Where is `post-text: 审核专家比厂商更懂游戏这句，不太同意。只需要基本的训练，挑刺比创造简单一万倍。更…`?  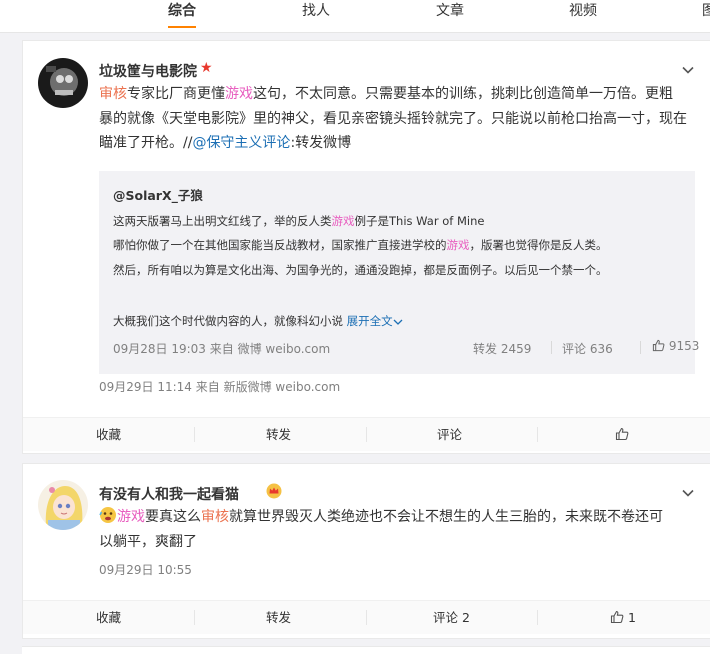
post-text: 审核专家比厂商更懂游戏这句，不太同意。只需要基本的训练，挑刺比创造简单一万倍。更… is located at coordinates (397, 119).